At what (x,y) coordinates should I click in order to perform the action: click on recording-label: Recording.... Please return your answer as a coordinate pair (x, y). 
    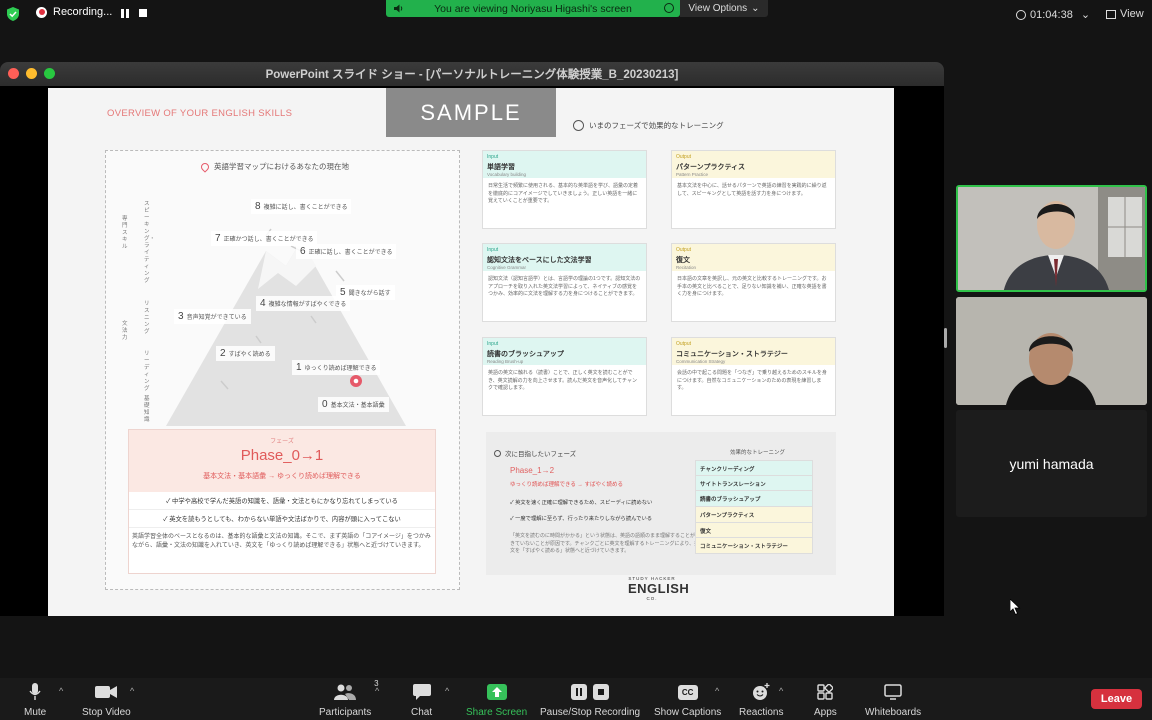
    Looking at the image, I should click on (83, 12).